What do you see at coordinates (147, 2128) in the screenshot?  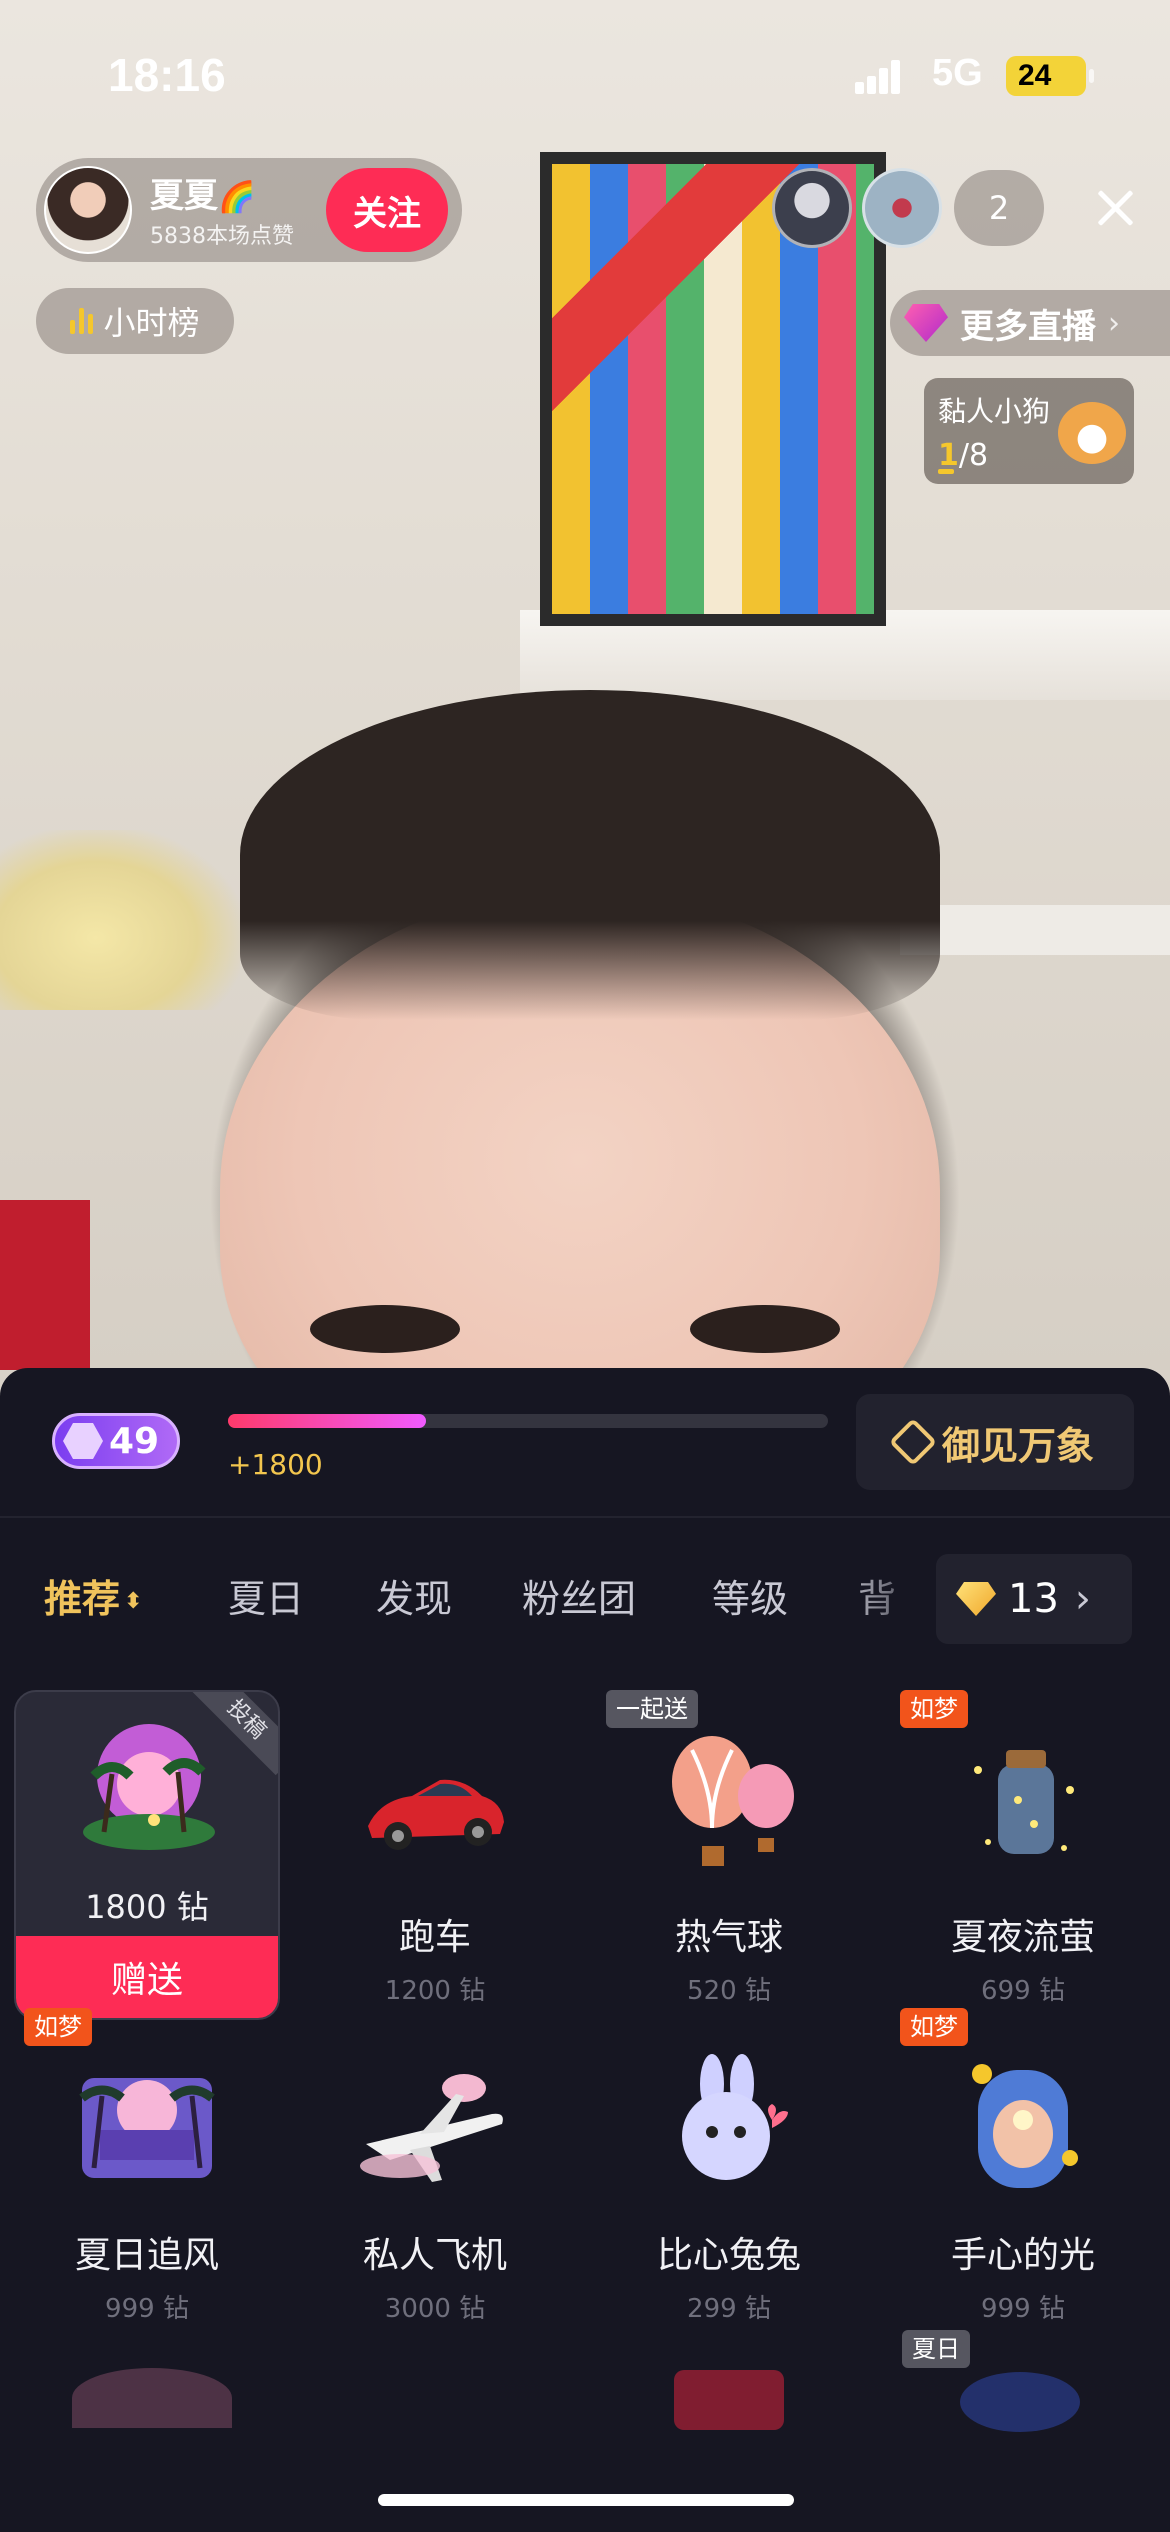 I see `beach-sunset-icon` at bounding box center [147, 2128].